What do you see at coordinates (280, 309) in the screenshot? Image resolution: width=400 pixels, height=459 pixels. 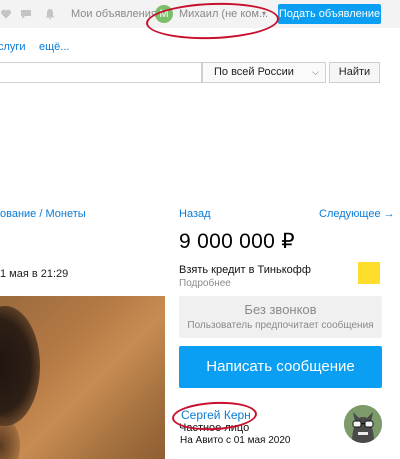 I see `no-calls-title: Без звонков` at bounding box center [280, 309].